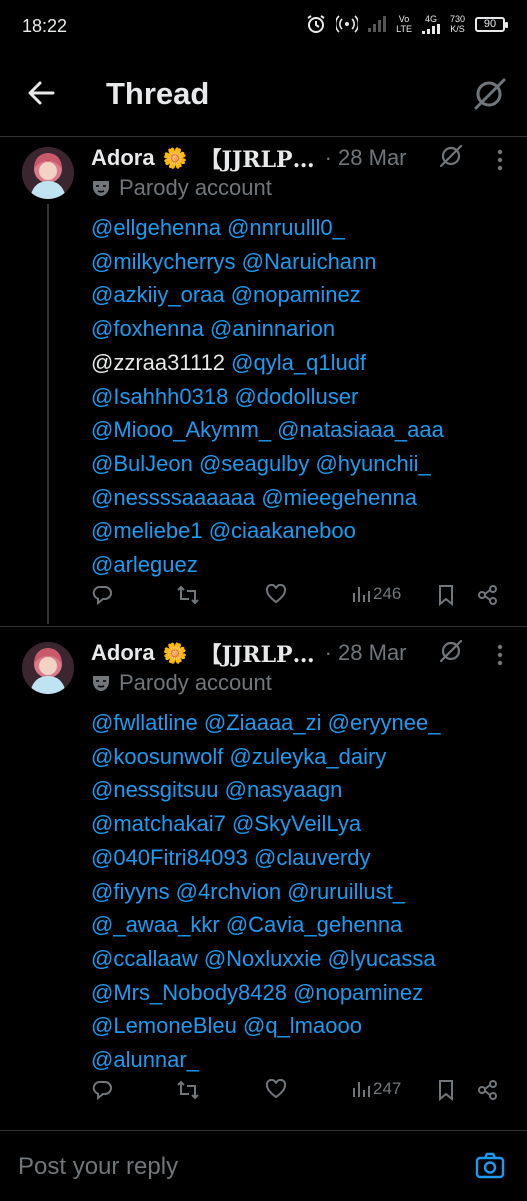  Describe the element at coordinates (301, 498) in the screenshot. I see `mention-line: @nessssaaaaaa @mieegehenna` at that location.